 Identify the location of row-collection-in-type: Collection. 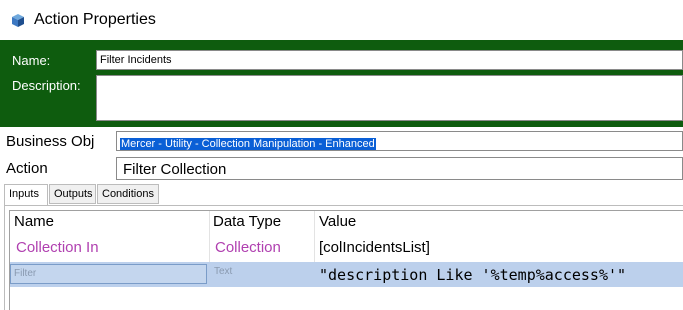
(248, 247).